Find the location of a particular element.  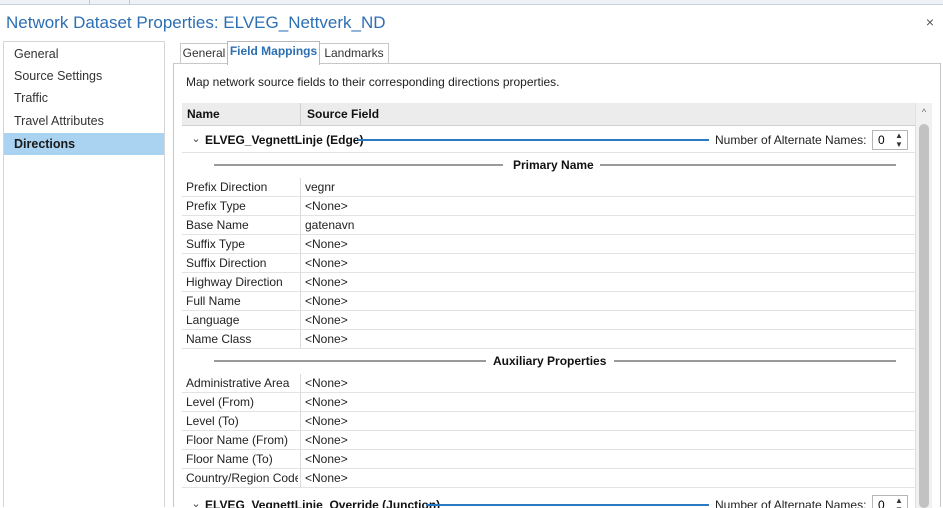

table-row: Name Class <None> is located at coordinates (548, 339).